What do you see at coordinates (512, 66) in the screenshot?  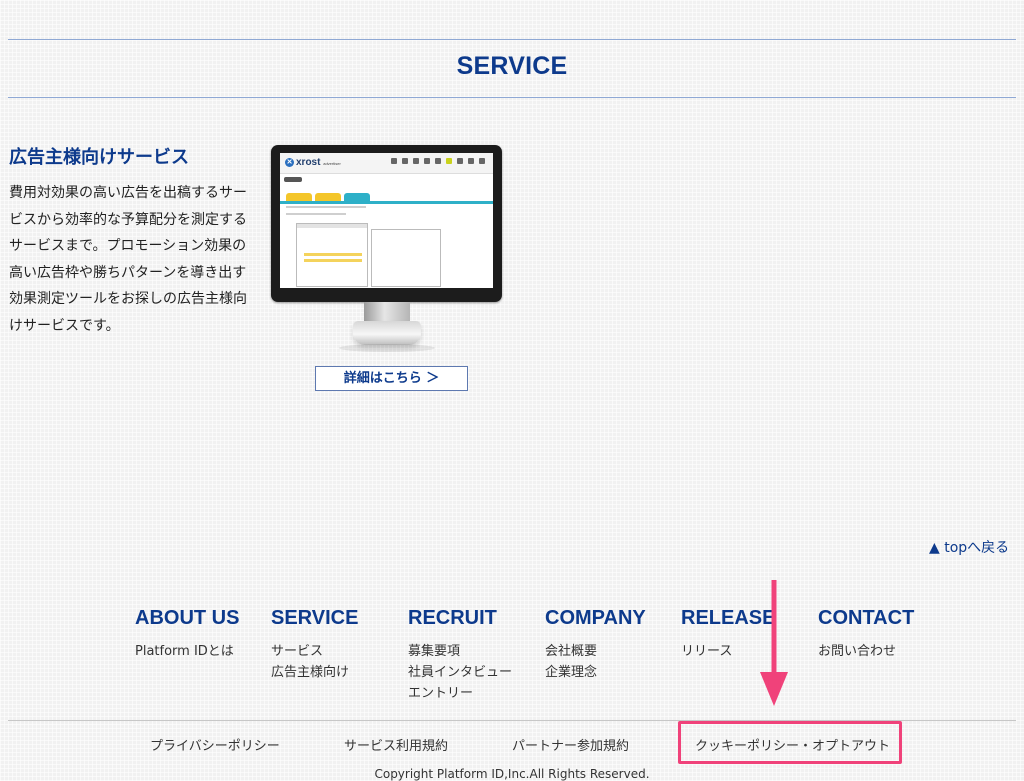 I see `section-title: SERVICE` at bounding box center [512, 66].